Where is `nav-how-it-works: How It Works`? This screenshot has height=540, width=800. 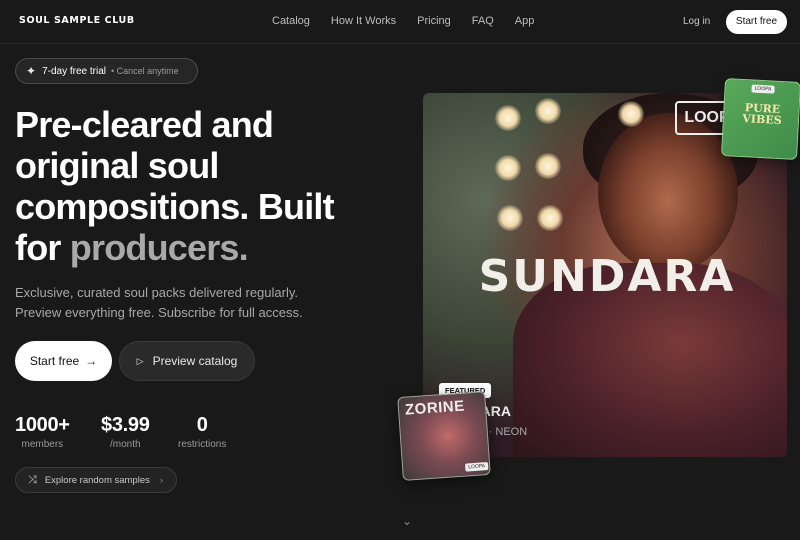 nav-how-it-works: How It Works is located at coordinates (363, 21).